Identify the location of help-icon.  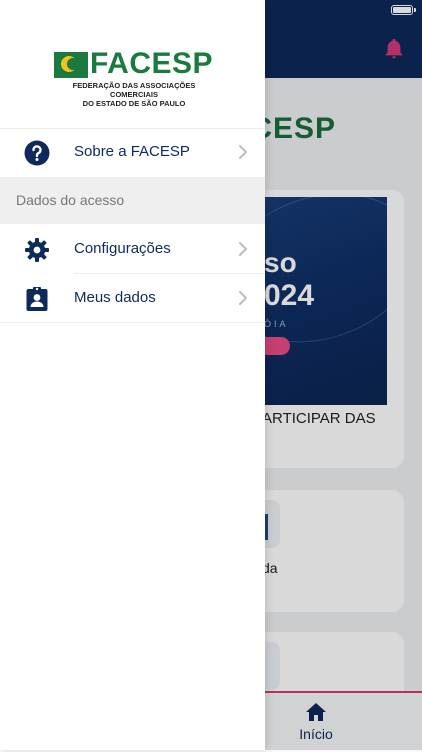
(37, 153).